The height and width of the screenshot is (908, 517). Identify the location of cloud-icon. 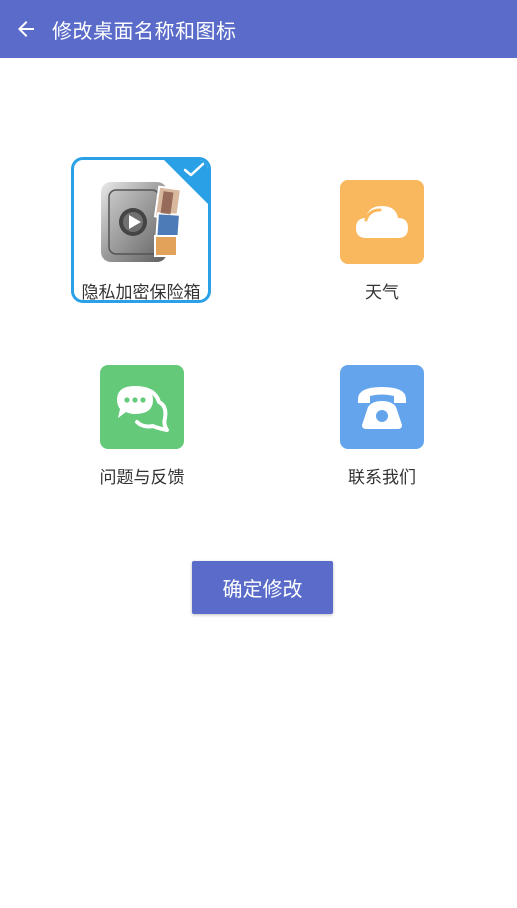
(382, 222).